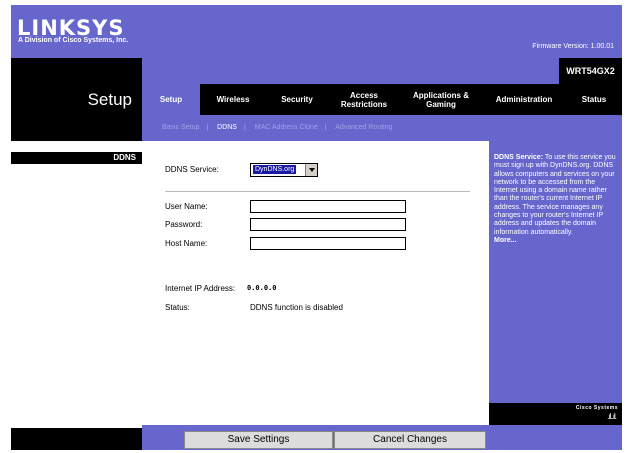 The height and width of the screenshot is (453, 635). I want to click on internet-ip-label: Internet IP Address:, so click(200, 288).